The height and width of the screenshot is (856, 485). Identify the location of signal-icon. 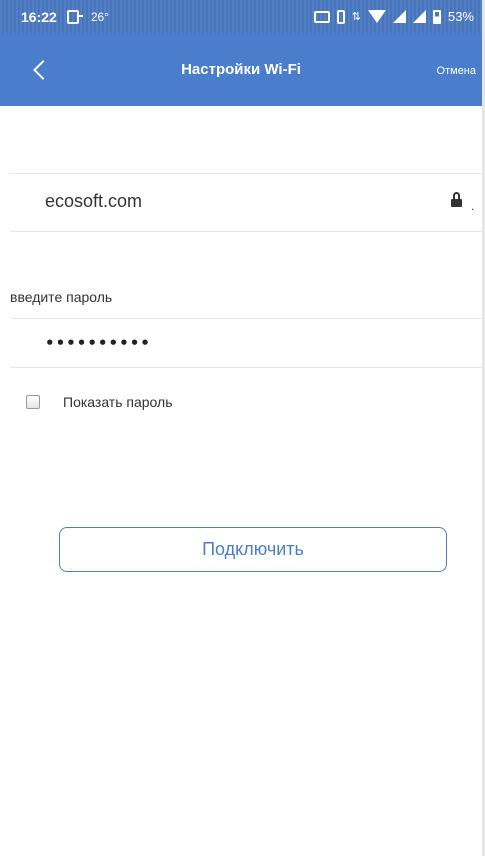
(399, 16).